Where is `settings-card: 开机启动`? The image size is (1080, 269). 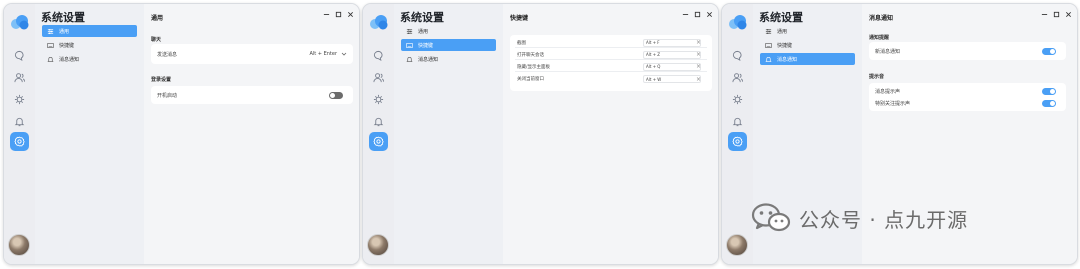
settings-card: 开机启动 is located at coordinates (252, 95).